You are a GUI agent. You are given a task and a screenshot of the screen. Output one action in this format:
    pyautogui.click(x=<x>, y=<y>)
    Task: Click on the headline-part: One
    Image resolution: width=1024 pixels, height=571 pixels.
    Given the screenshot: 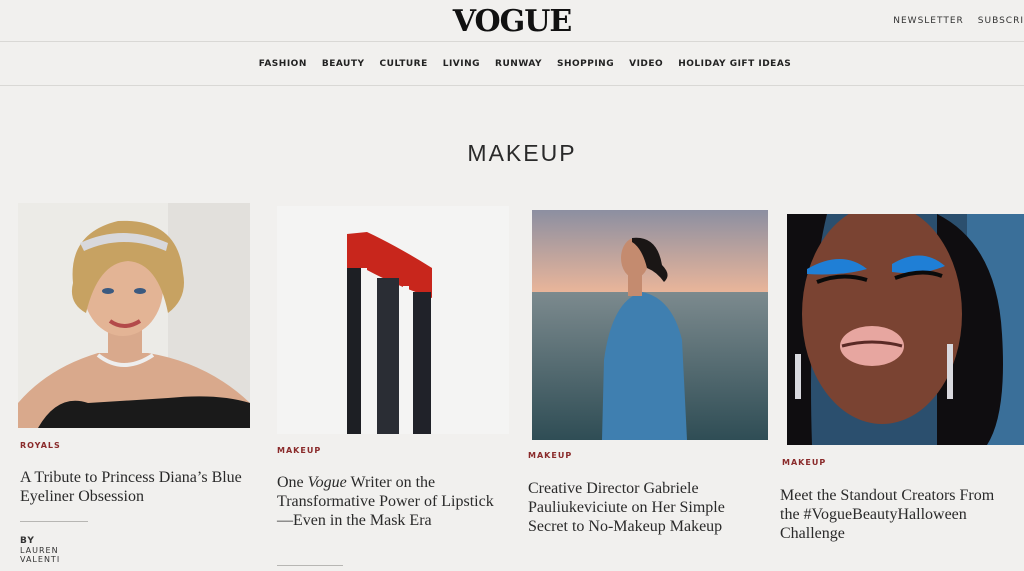 What is the action you would take?
    pyautogui.click(x=292, y=482)
    